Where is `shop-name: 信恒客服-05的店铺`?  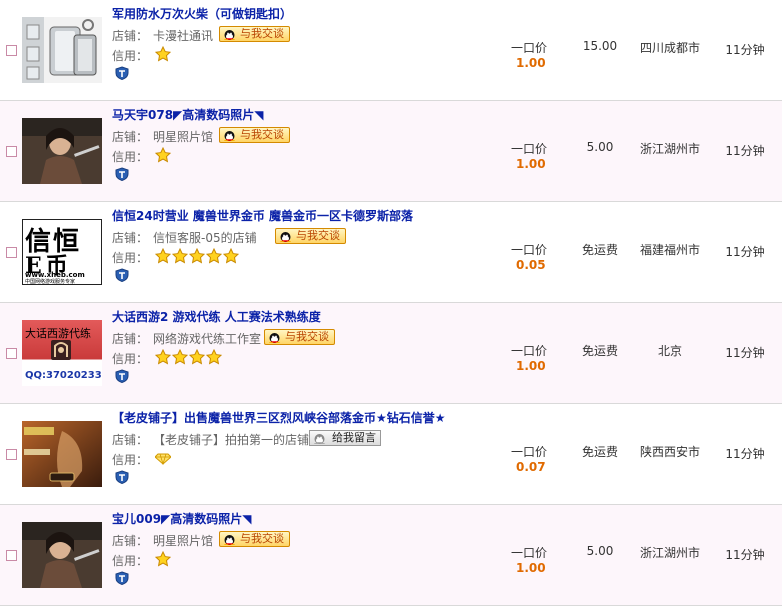 shop-name: 信恒客服-05的店铺 is located at coordinates (205, 237).